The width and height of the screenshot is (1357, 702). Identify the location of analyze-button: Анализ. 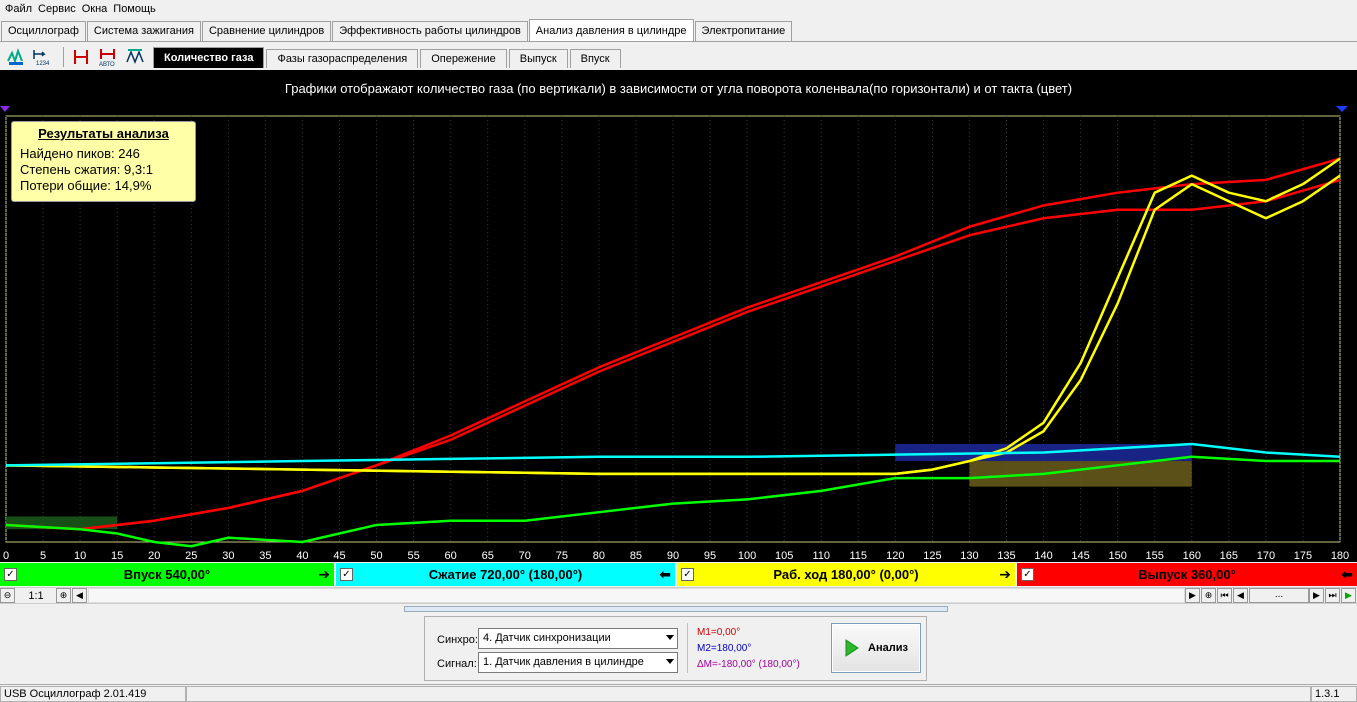
(876, 648).